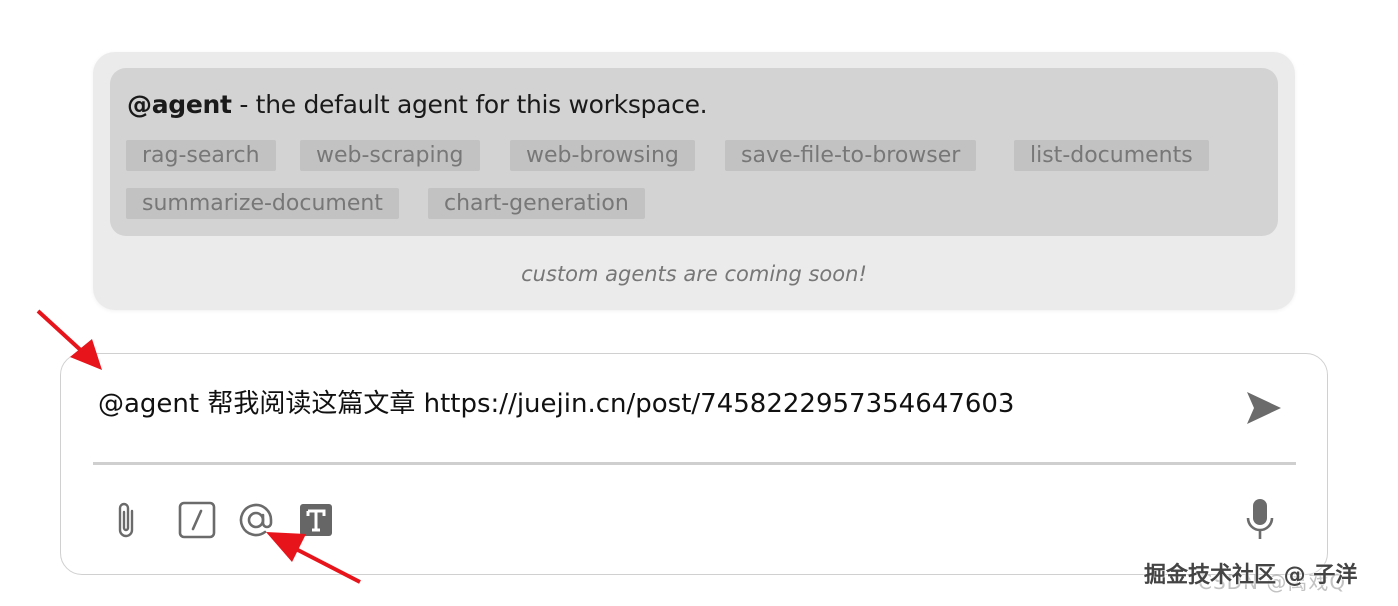 Image resolution: width=1398 pixels, height=606 pixels. Describe the element at coordinates (469, 104) in the screenshot. I see `agent-description: - the default agent for this workspace.` at that location.